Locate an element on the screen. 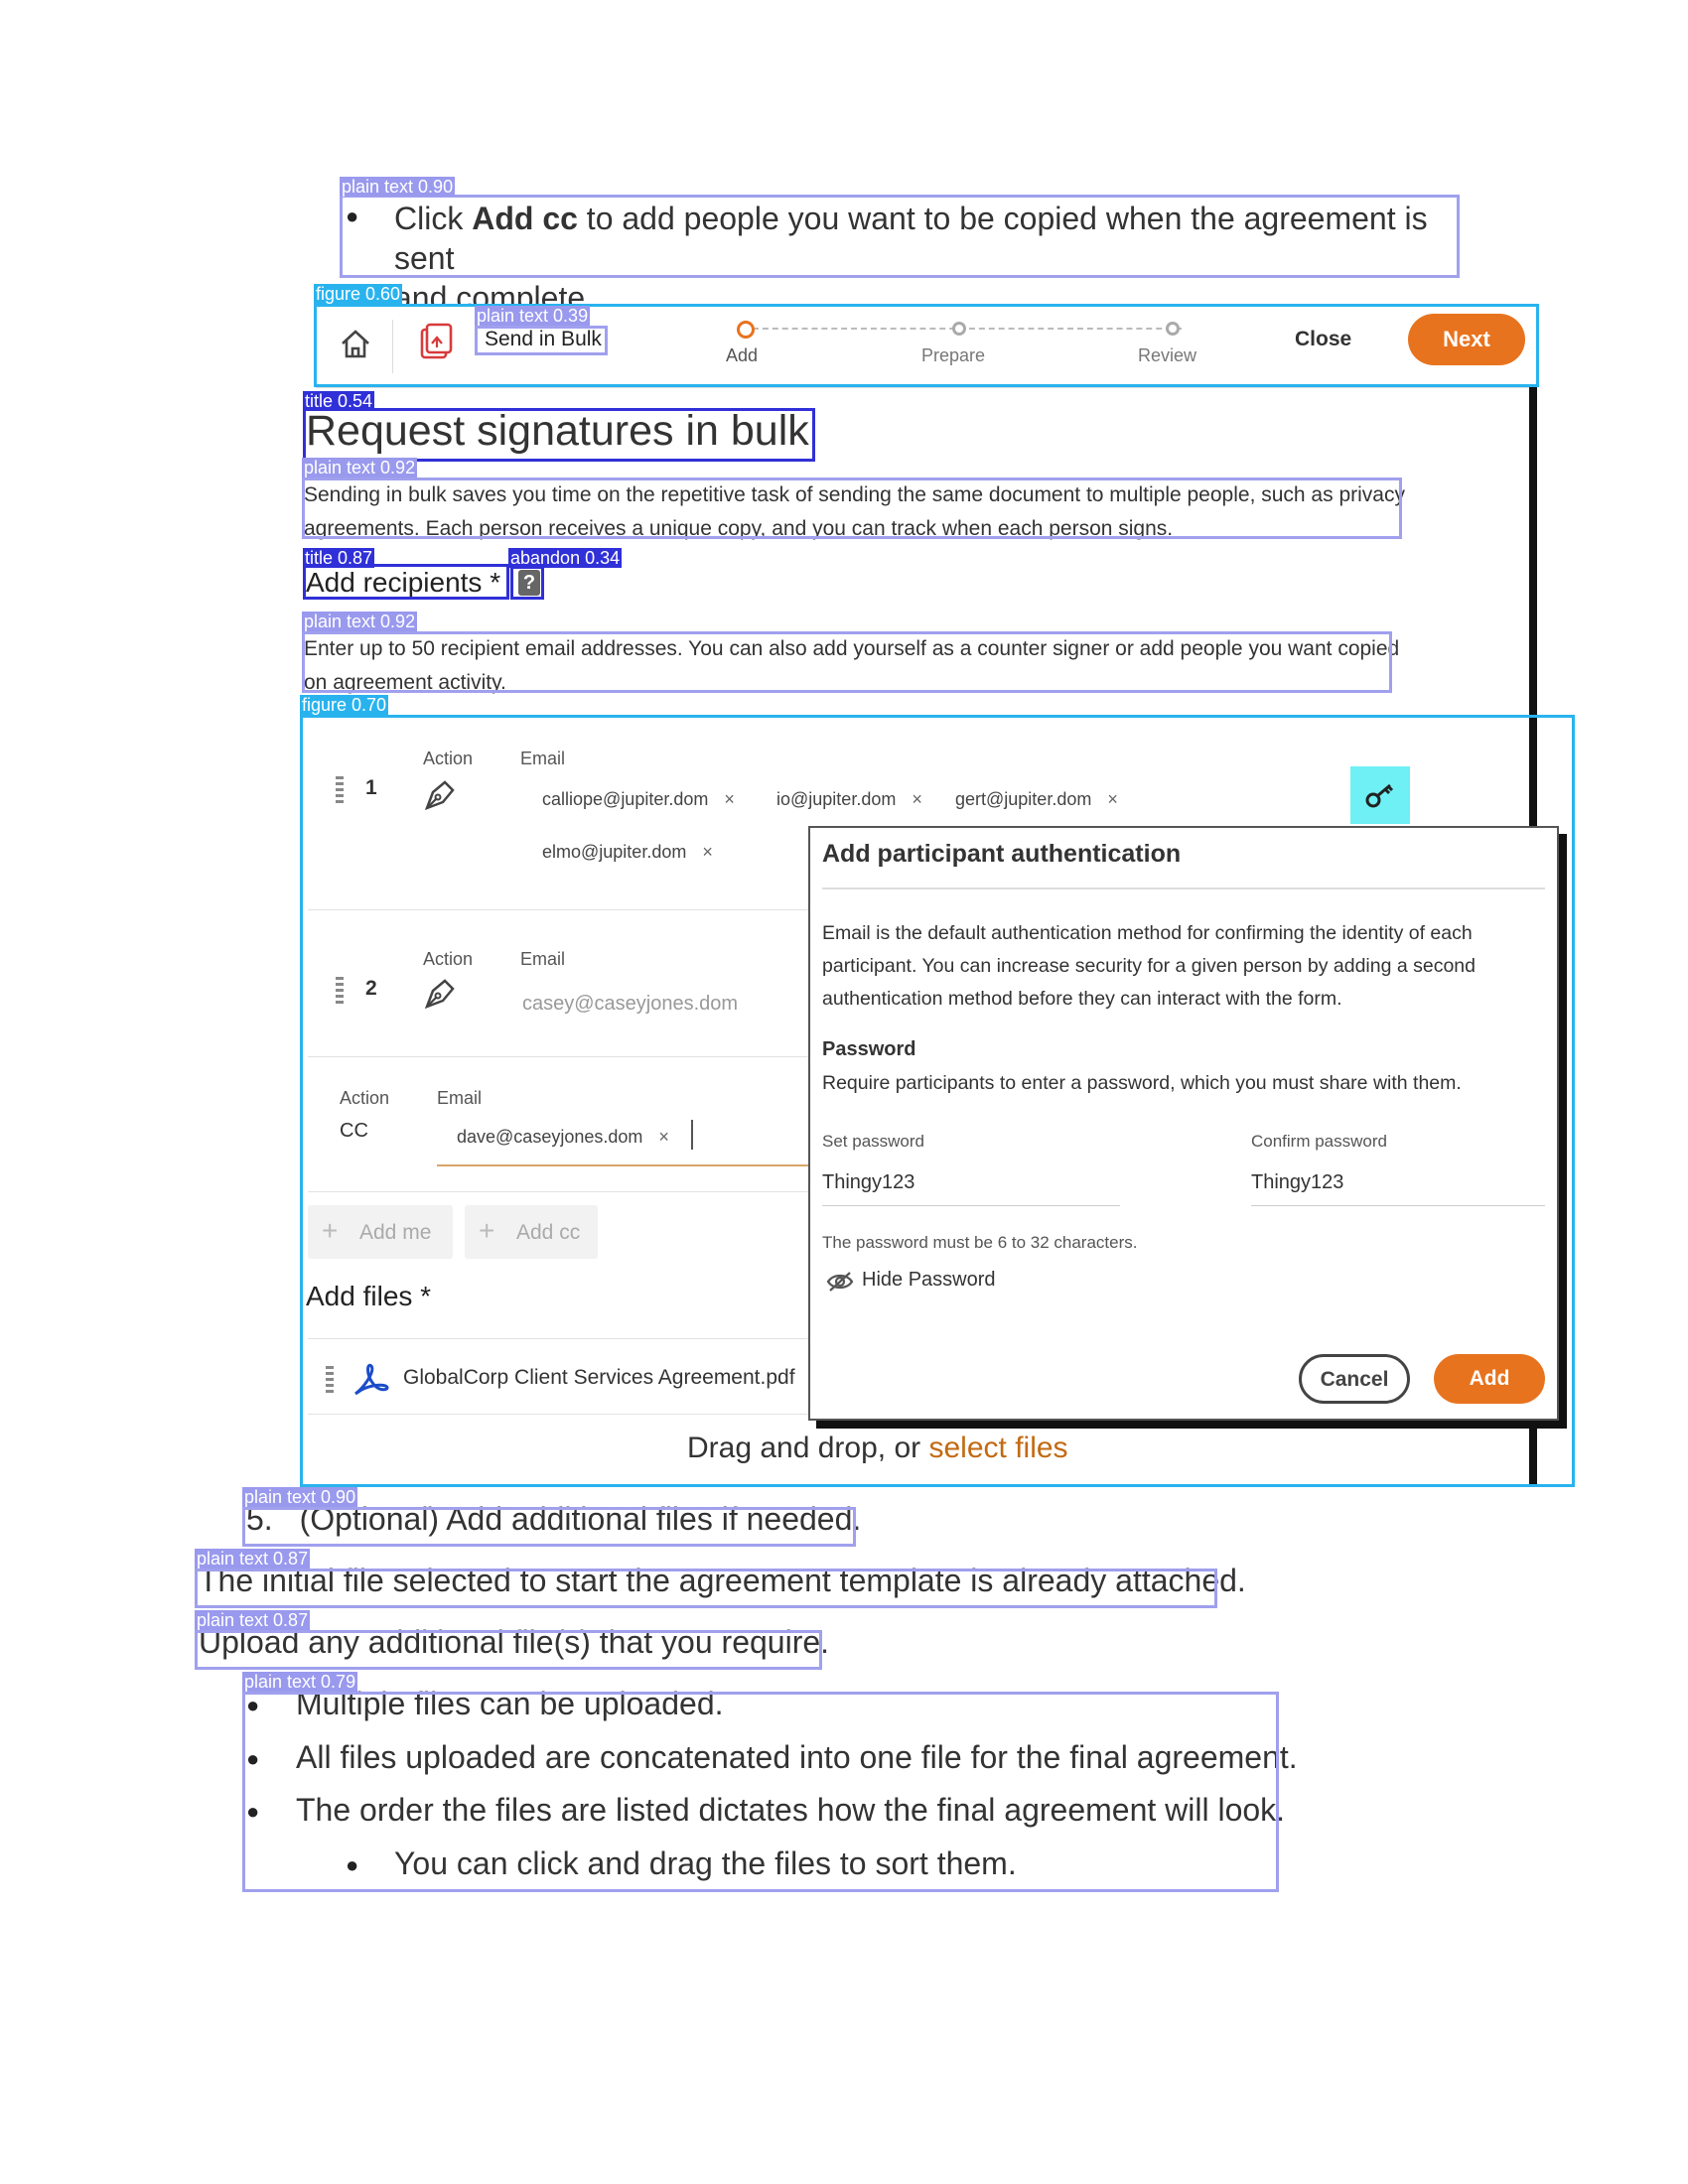 Image resolution: width=1688 pixels, height=2184 pixels. detection-label: abandon 0.34 is located at coordinates (565, 558).